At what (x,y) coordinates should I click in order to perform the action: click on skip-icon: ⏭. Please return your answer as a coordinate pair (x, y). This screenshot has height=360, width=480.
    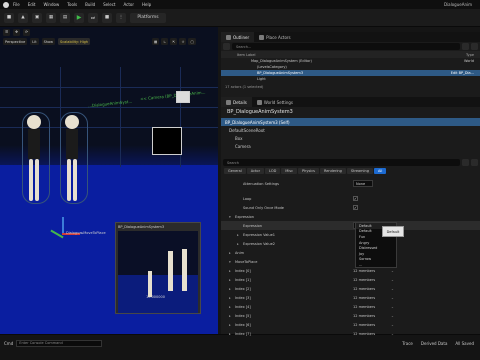
    Looking at the image, I should click on (93, 17).